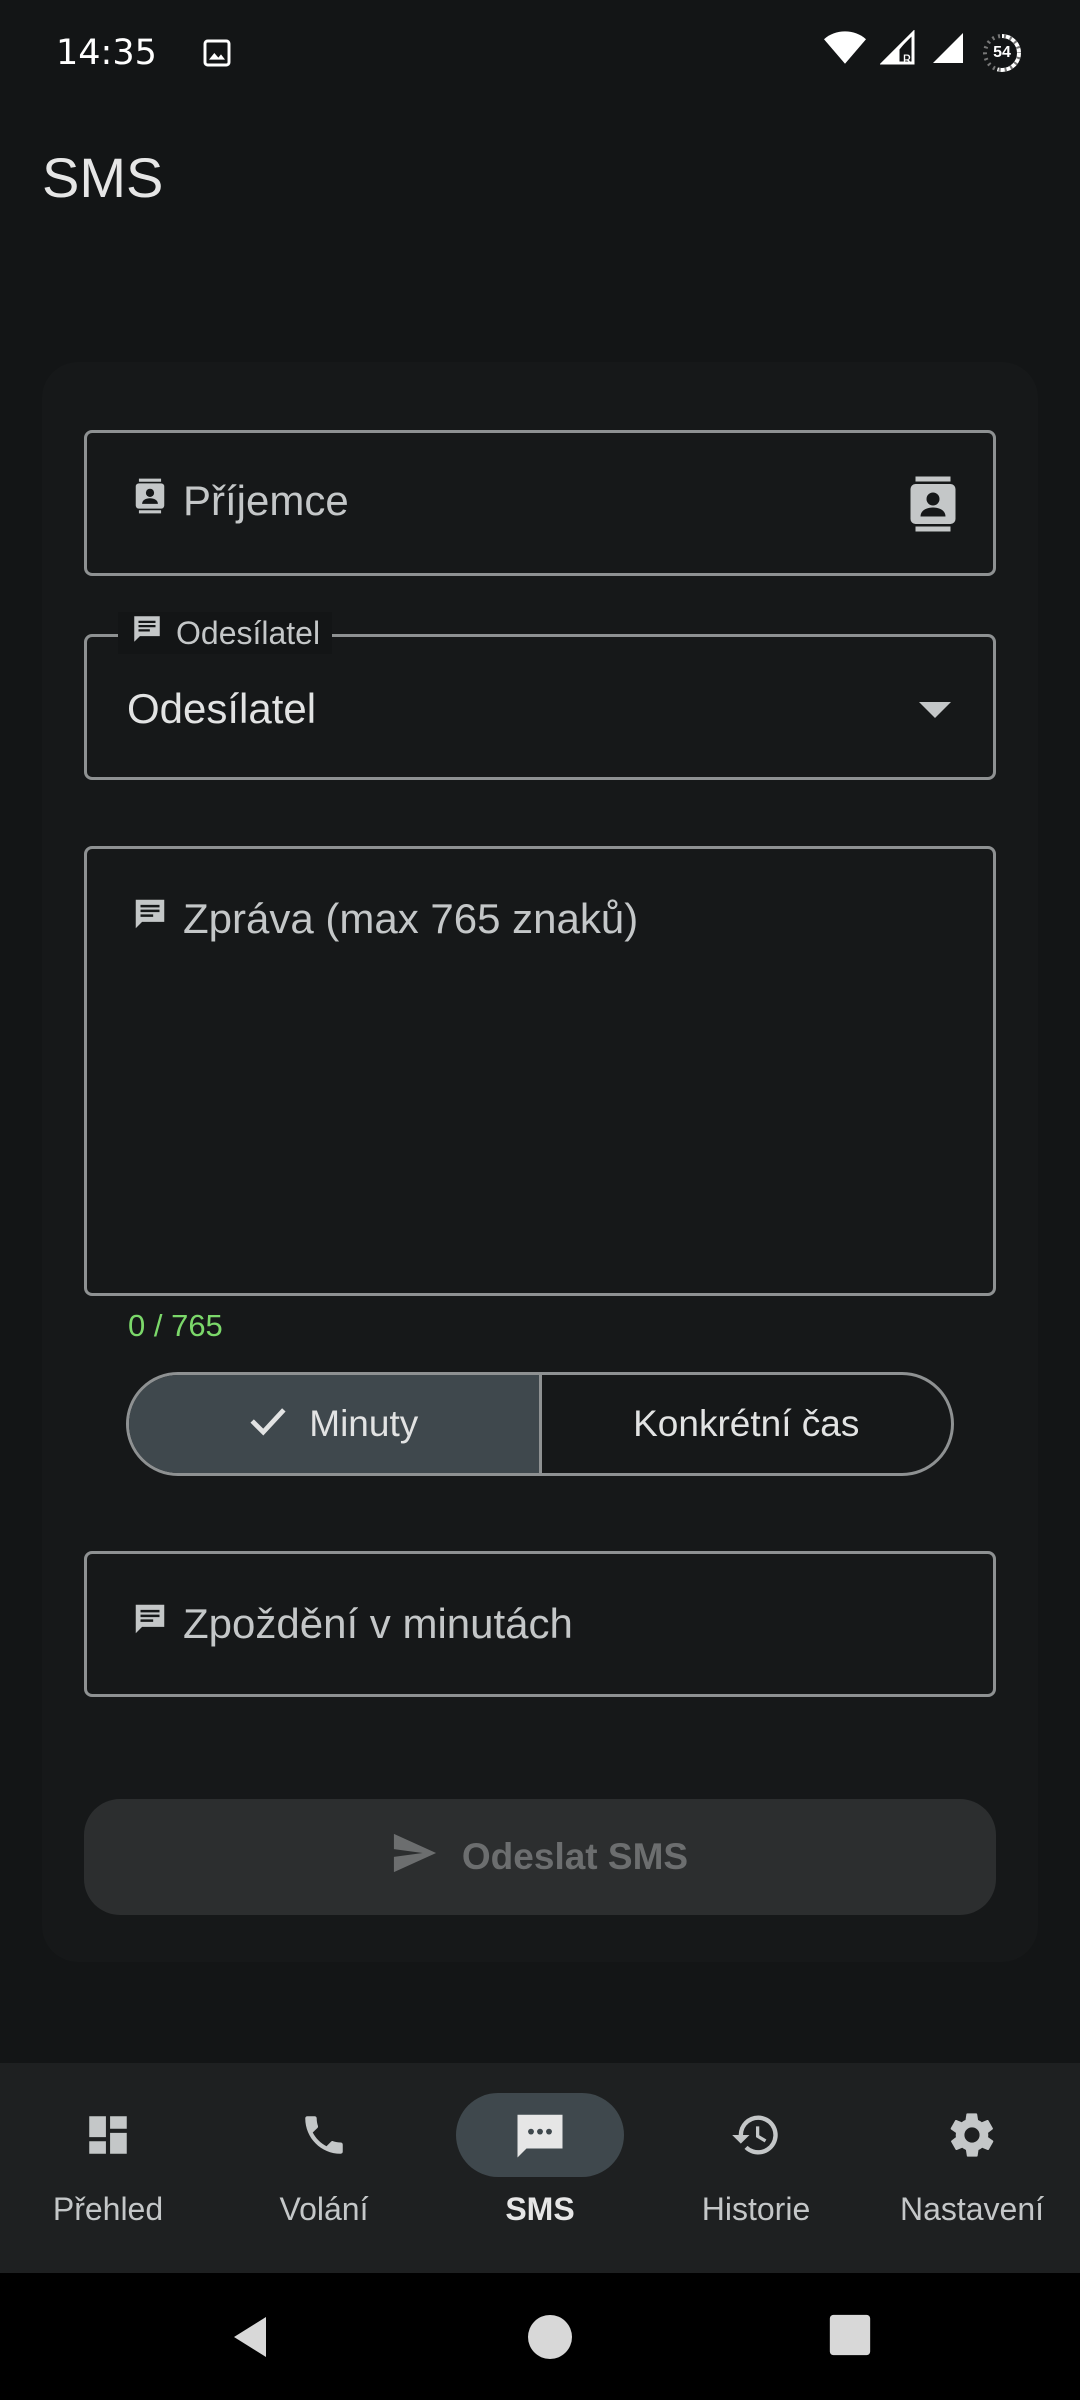 This screenshot has width=1080, height=2400. Describe the element at coordinates (540, 707) in the screenshot. I see `sender-dropdown: Odesílatel` at that location.